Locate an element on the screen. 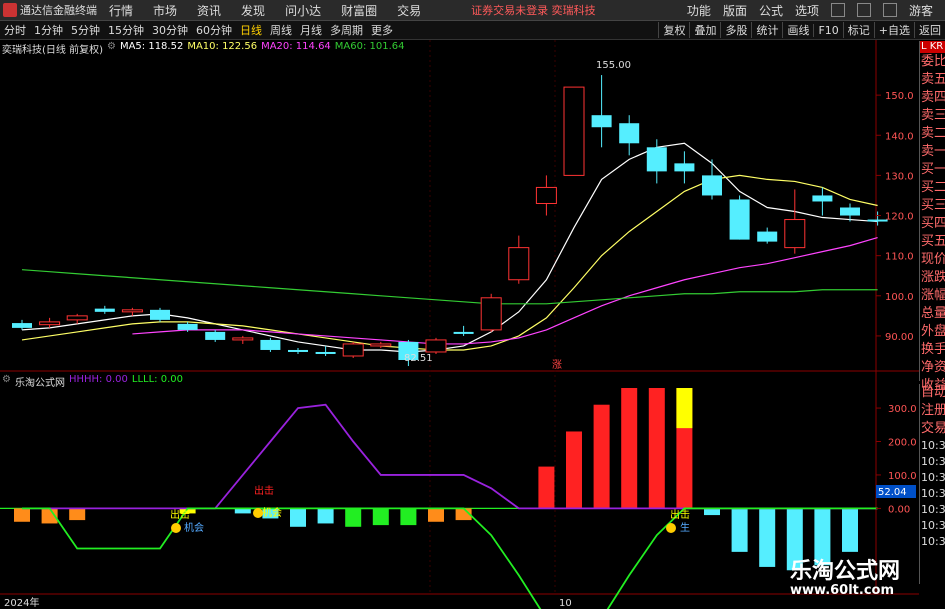 The width and height of the screenshot is (945, 609). y-tick-label: 200.0 is located at coordinates (902, 443).